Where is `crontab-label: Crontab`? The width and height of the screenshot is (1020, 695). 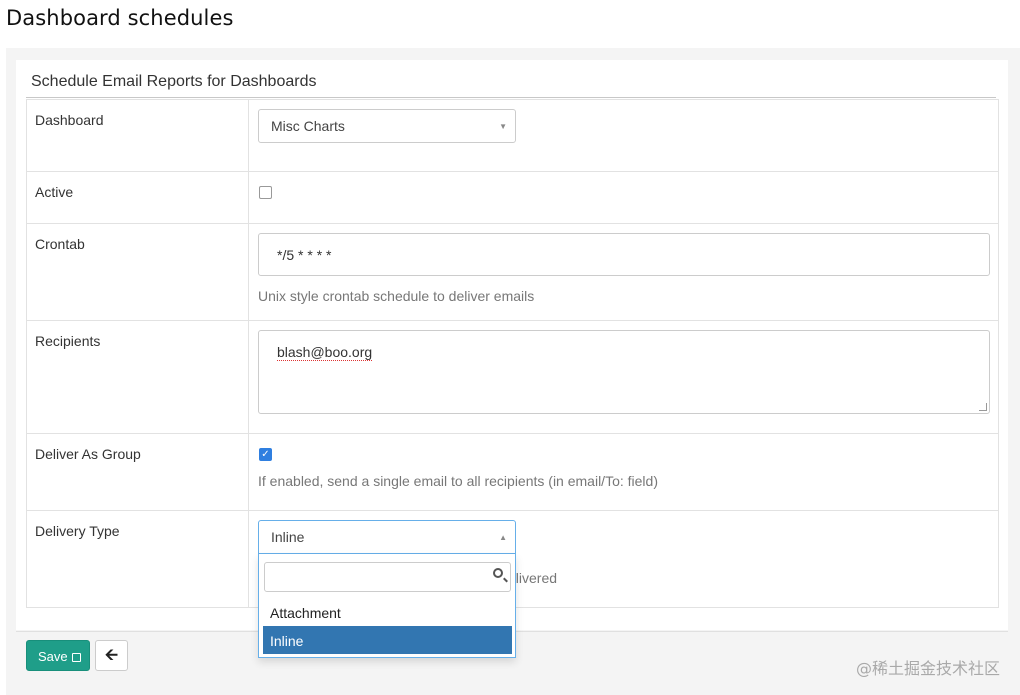 crontab-label: Crontab is located at coordinates (137, 272).